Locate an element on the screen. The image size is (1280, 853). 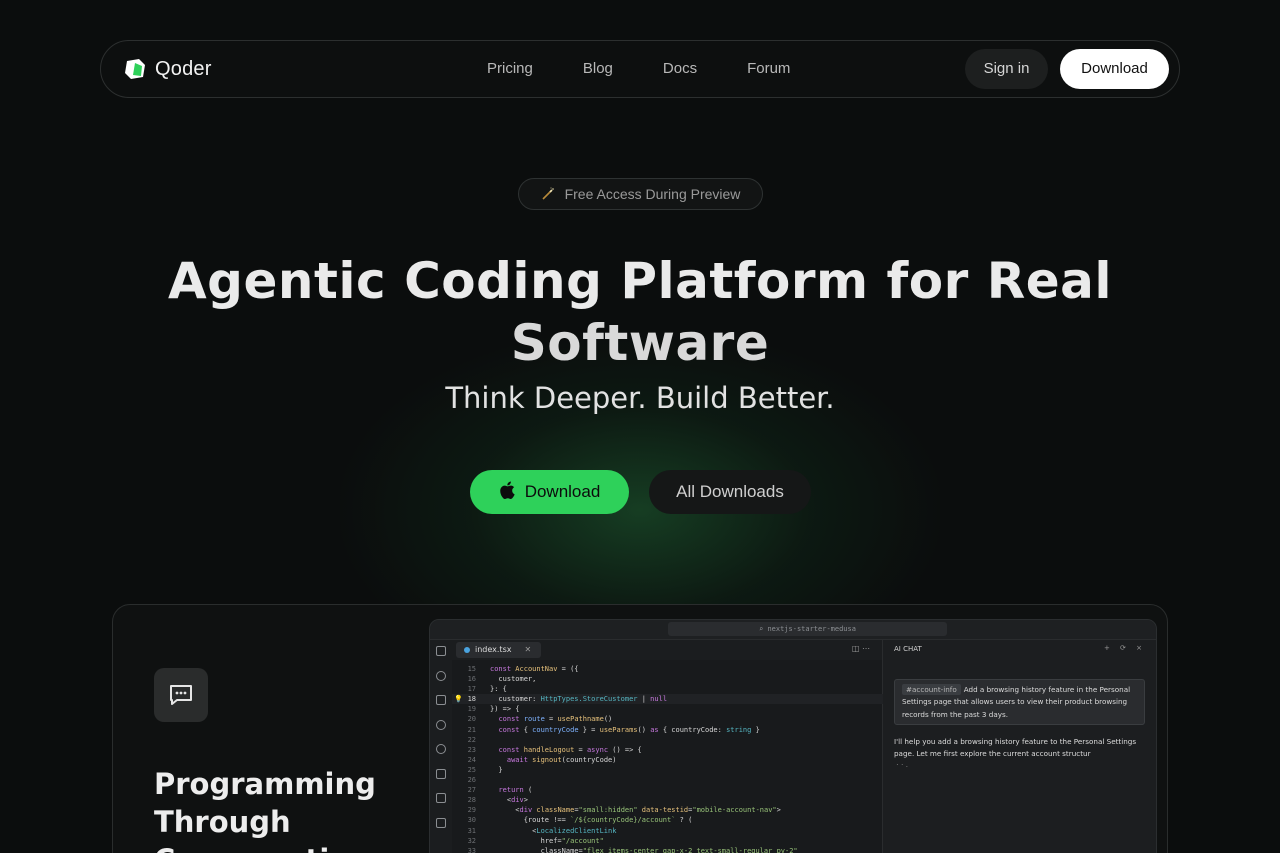
ide-command-search: ⌕ nextjs-starter-medusa is located at coordinates (807, 629).